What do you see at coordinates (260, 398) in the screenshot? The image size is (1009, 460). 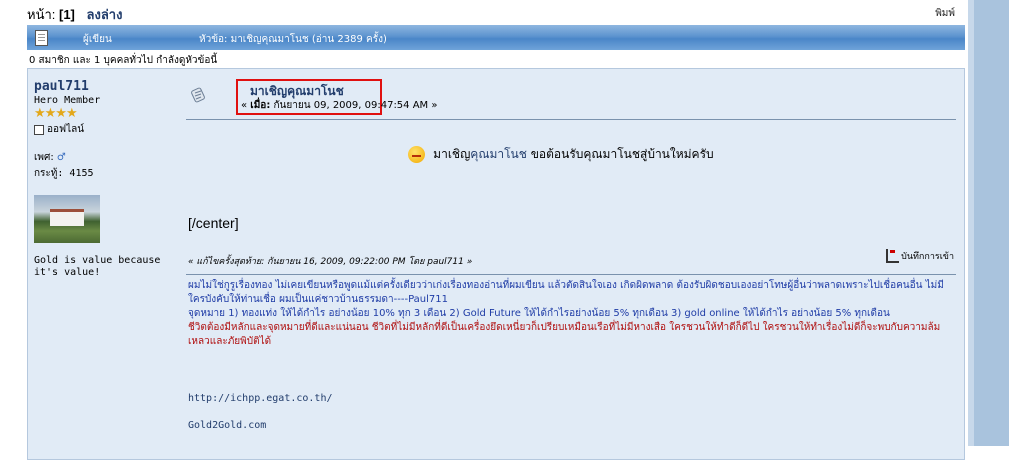 I see `link-ichpp: http://ichpp.egat.co.th/` at bounding box center [260, 398].